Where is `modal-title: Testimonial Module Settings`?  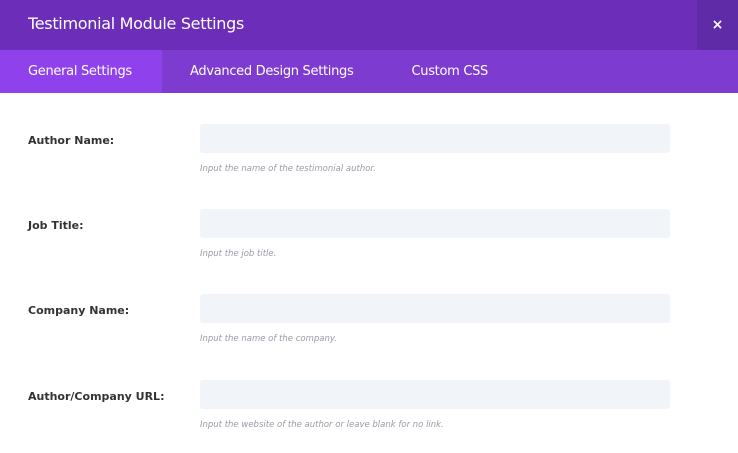
modal-title: Testimonial Module Settings is located at coordinates (136, 23).